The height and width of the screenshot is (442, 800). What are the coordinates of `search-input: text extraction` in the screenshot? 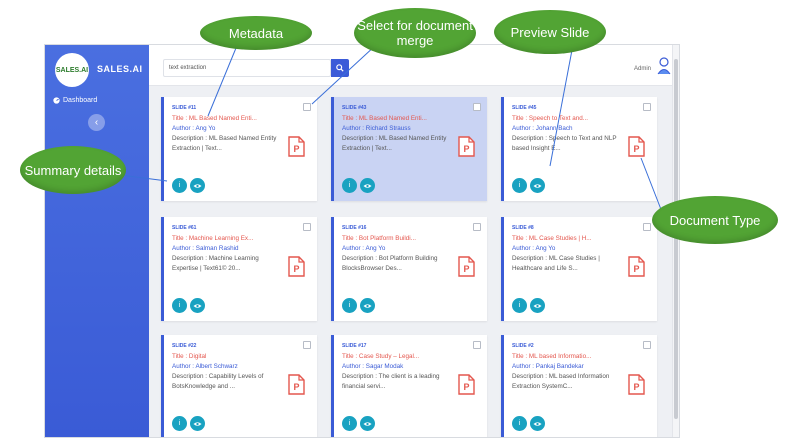 It's located at (247, 68).